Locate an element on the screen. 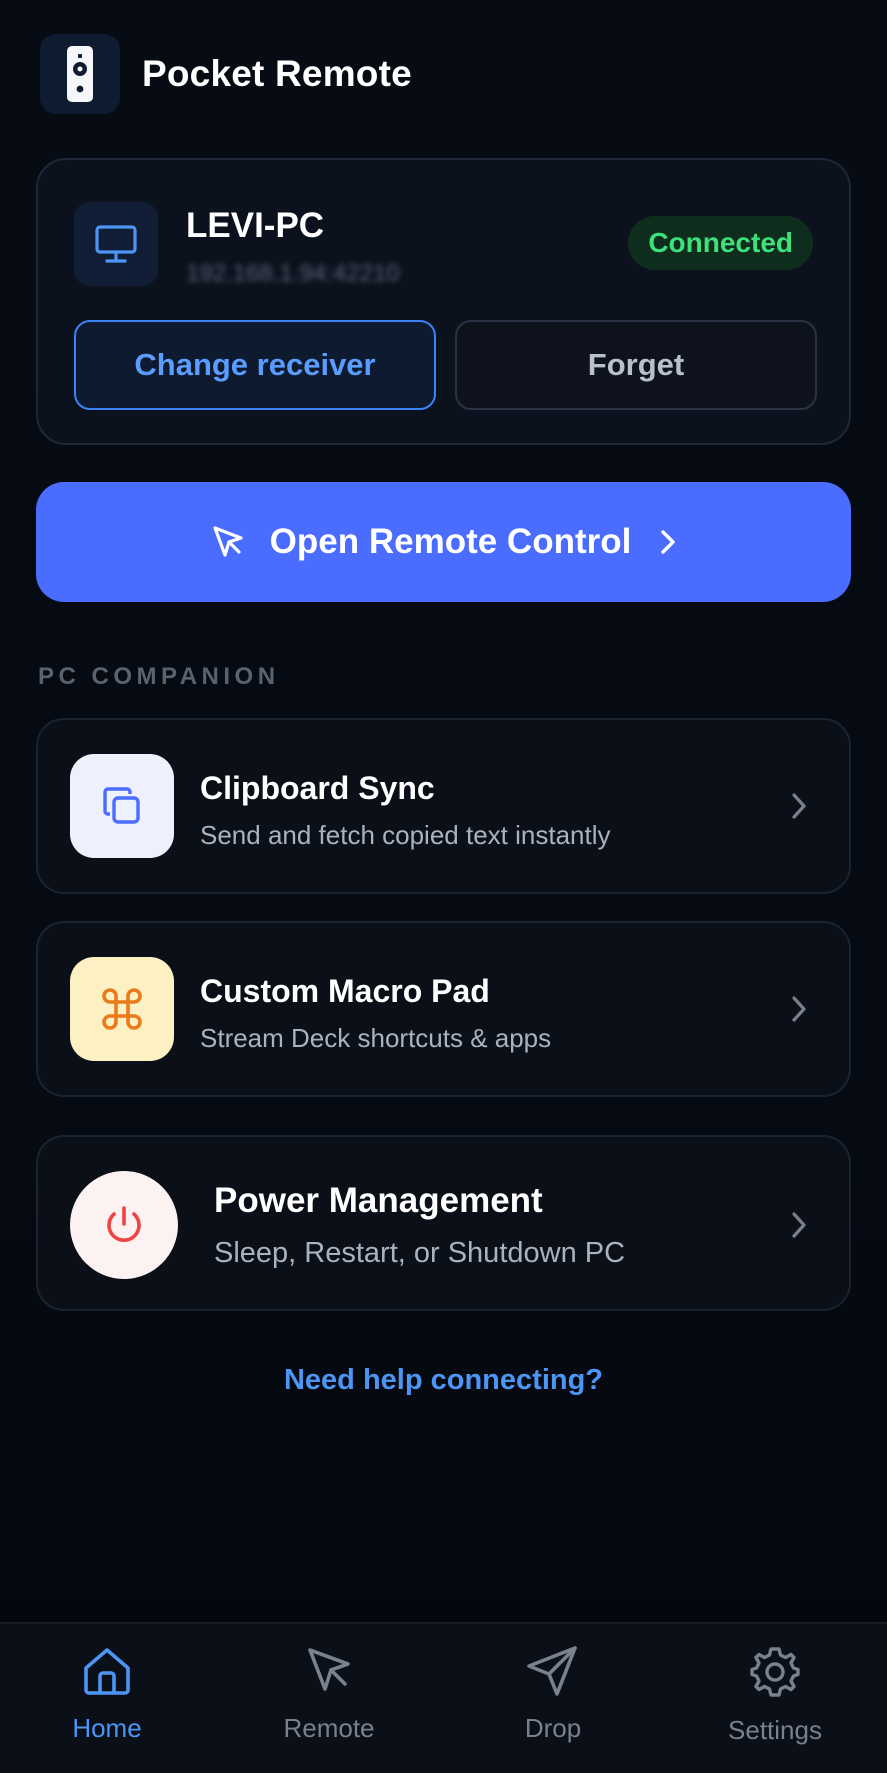  connection-status-badge: Connected is located at coordinates (720, 243).